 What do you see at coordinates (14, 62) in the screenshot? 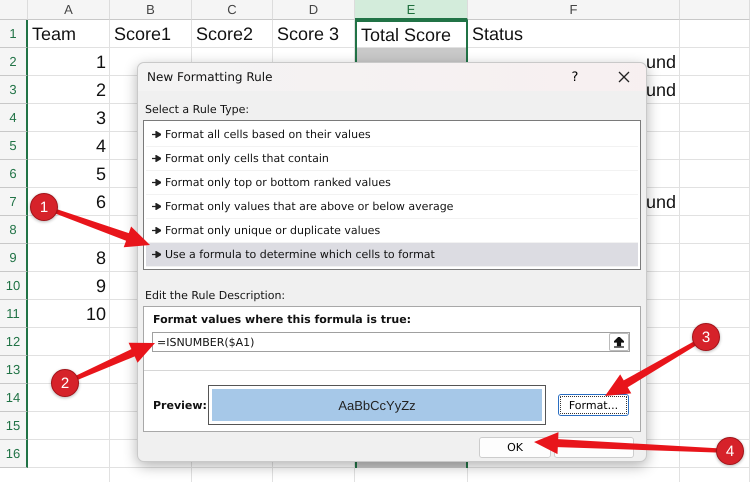
I see `row-header: 2` at bounding box center [14, 62].